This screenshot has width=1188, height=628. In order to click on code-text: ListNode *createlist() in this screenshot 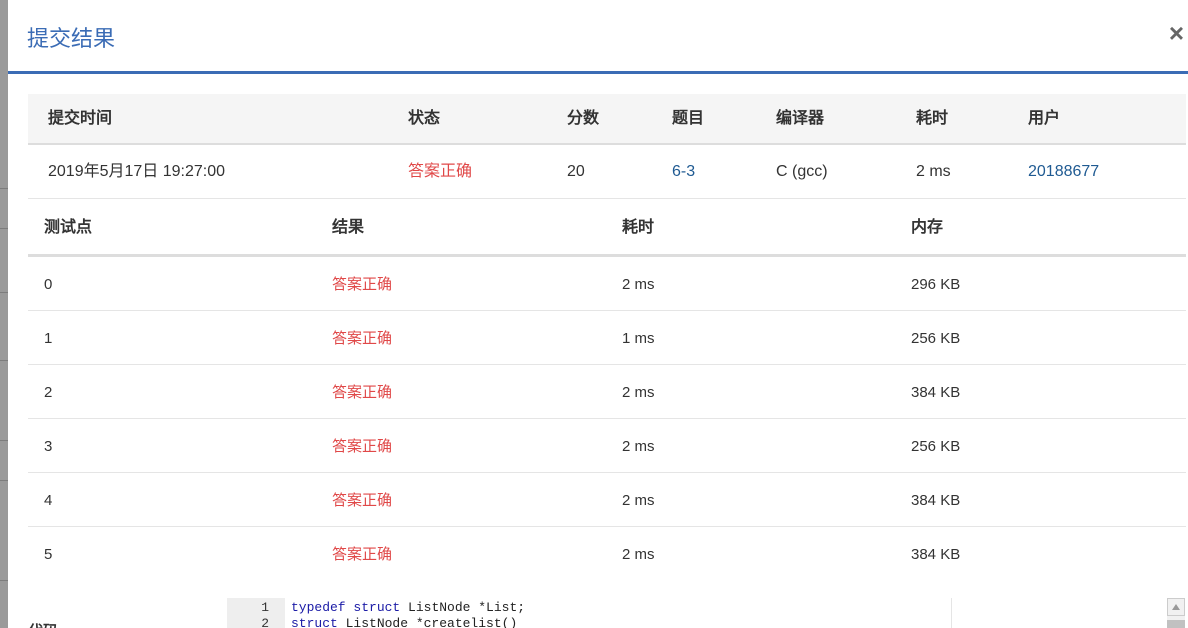, I will do `click(427, 622)`.